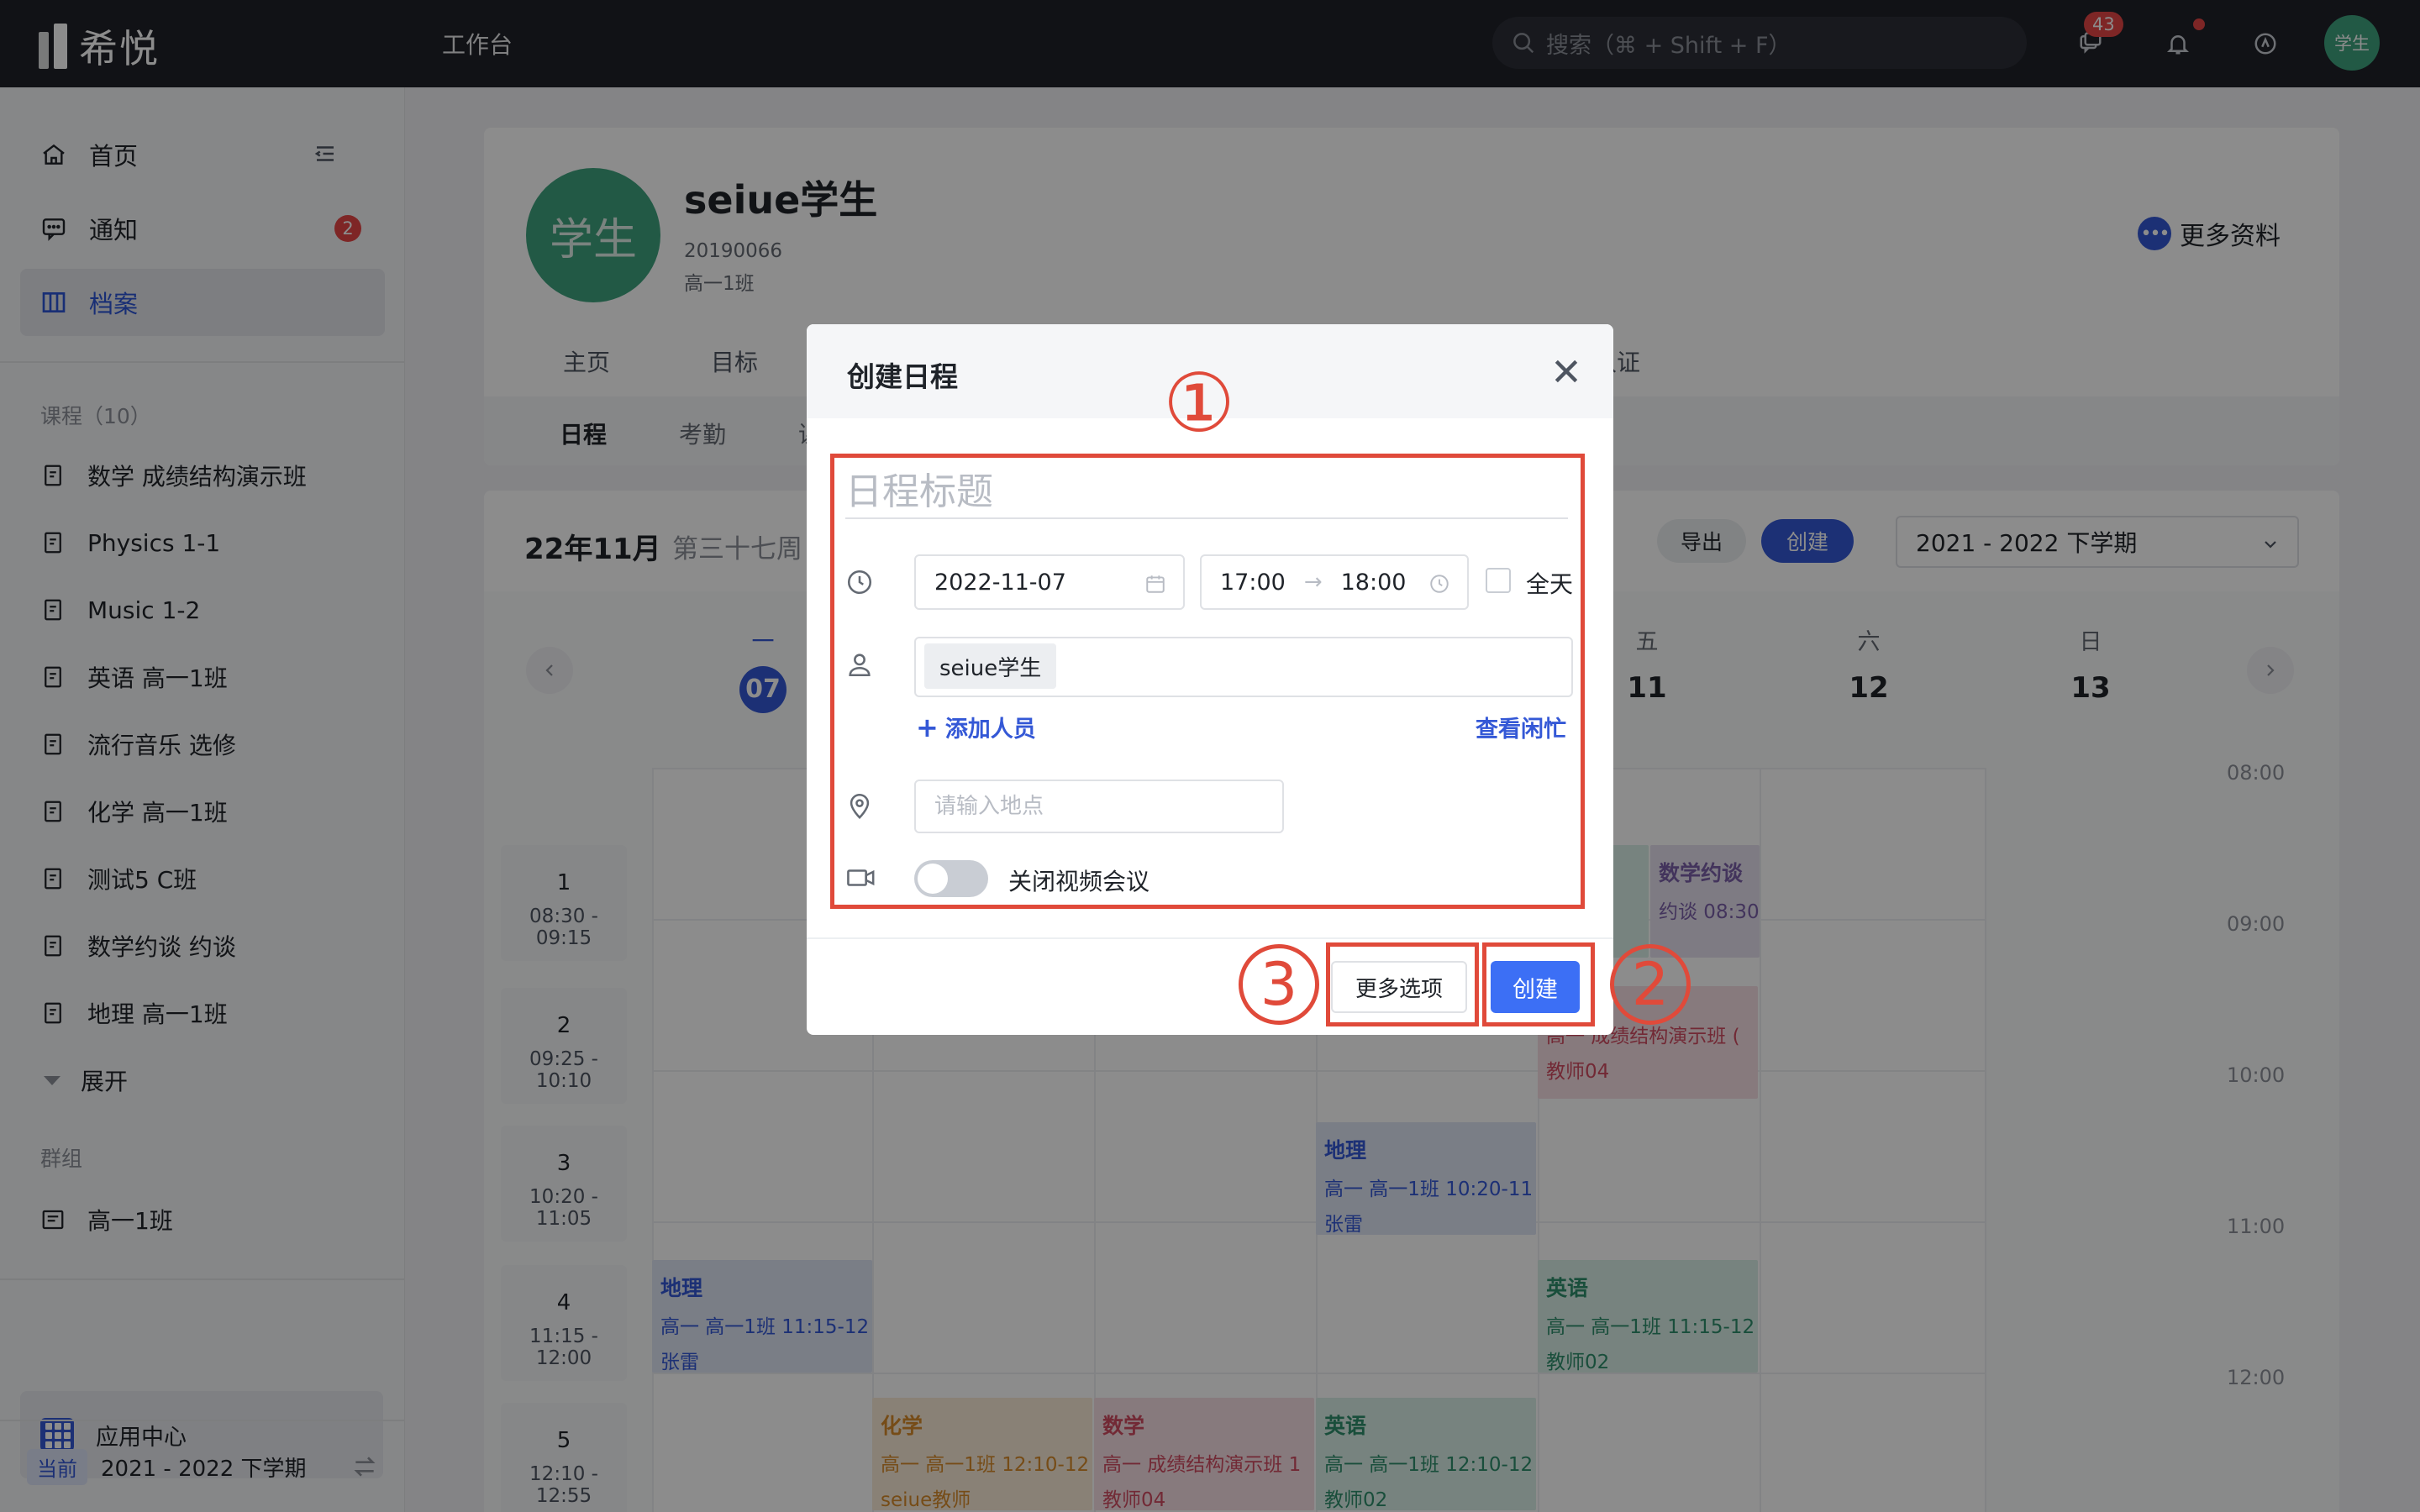 The width and height of the screenshot is (2420, 1512). Describe the element at coordinates (1650, 984) in the screenshot. I see `annotation-number-2: 2` at that location.